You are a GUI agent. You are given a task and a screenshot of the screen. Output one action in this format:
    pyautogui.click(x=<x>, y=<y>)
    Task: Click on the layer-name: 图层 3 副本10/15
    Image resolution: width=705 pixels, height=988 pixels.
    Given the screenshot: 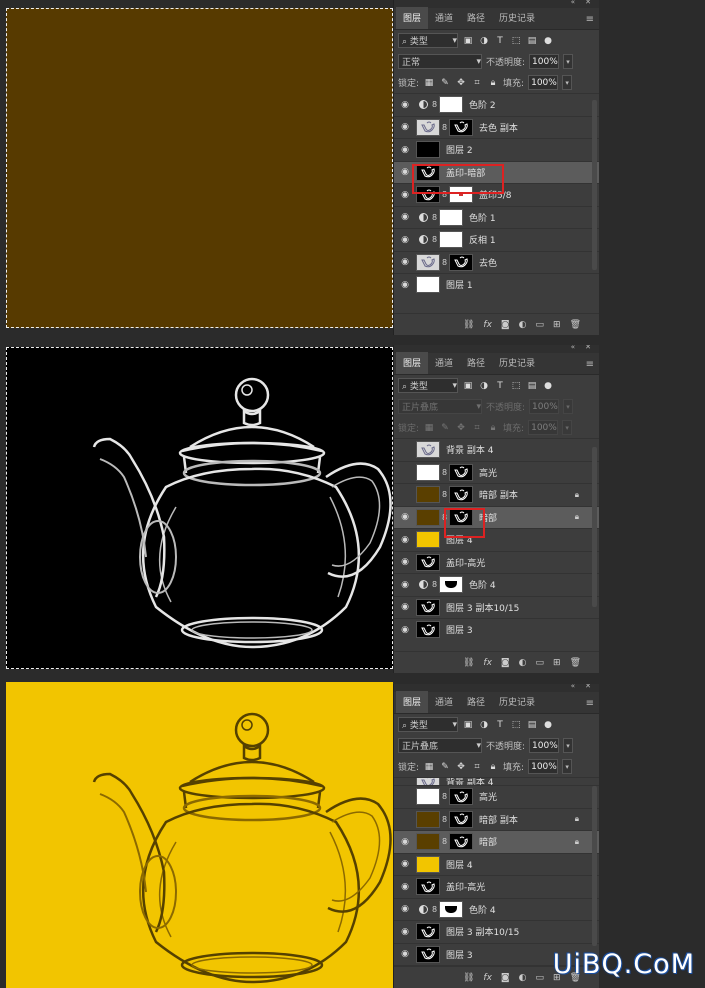 What is the action you would take?
    pyautogui.click(x=482, y=931)
    